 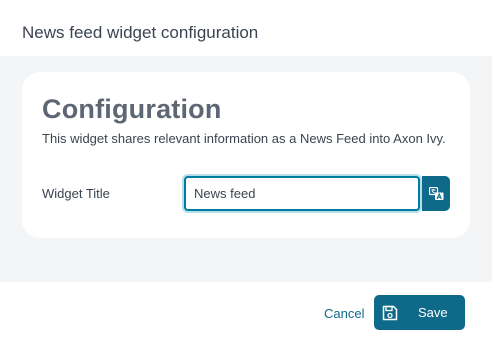 What do you see at coordinates (390, 313) in the screenshot?
I see `floppy-disk-icon` at bounding box center [390, 313].